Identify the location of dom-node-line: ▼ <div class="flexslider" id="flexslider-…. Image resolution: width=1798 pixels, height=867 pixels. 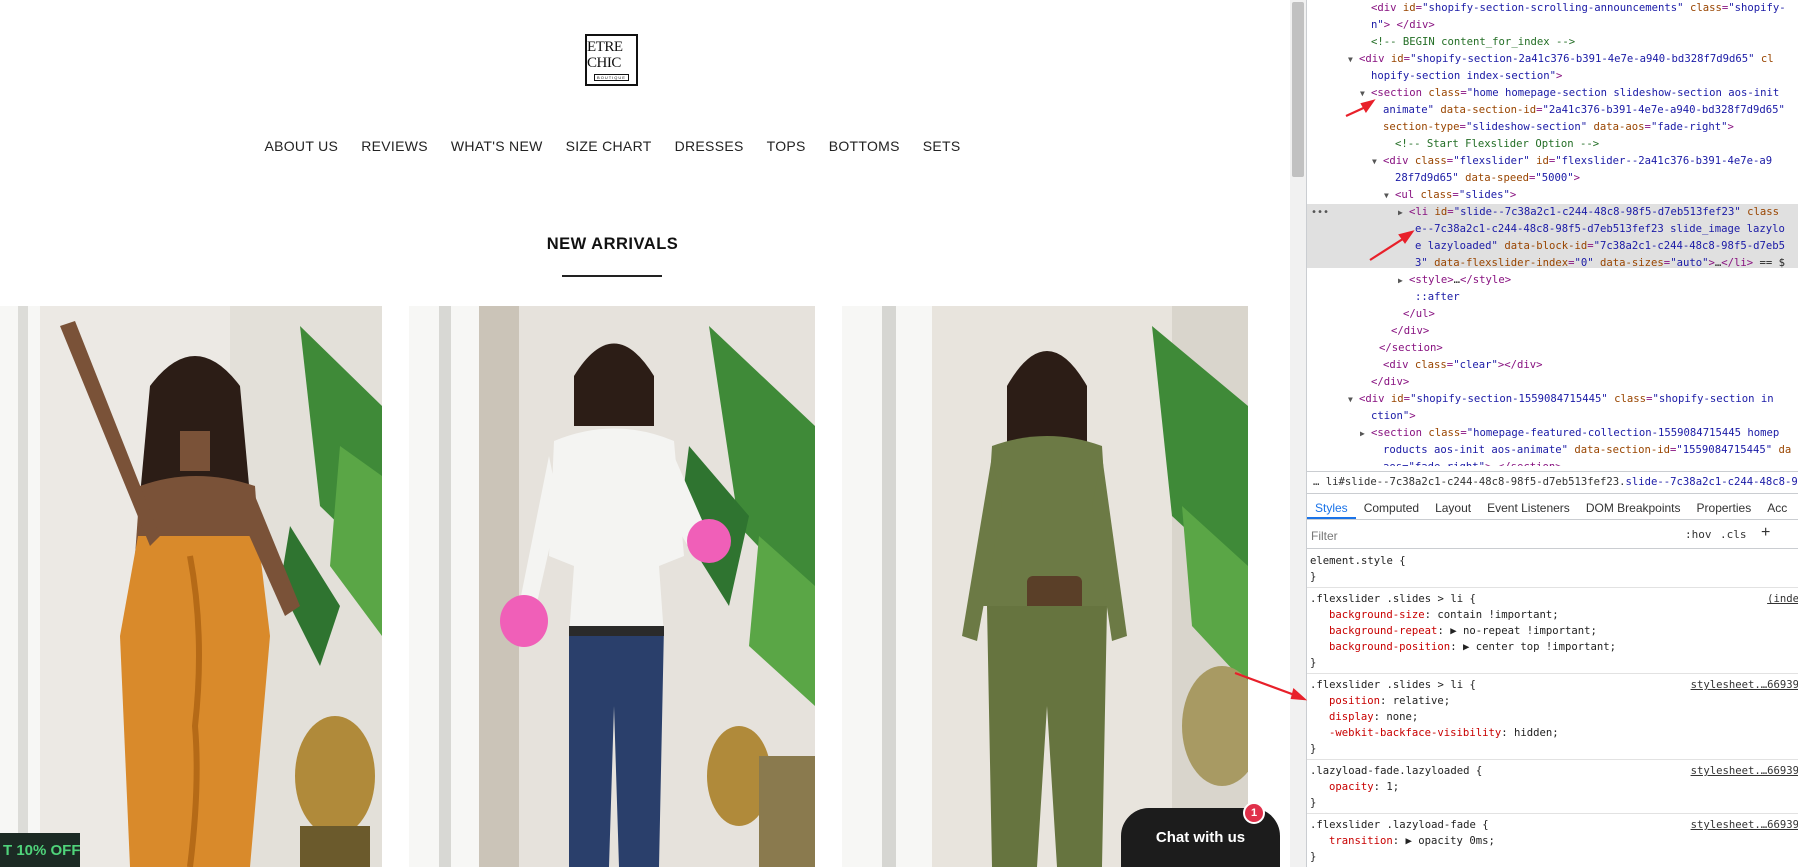
(1572, 161).